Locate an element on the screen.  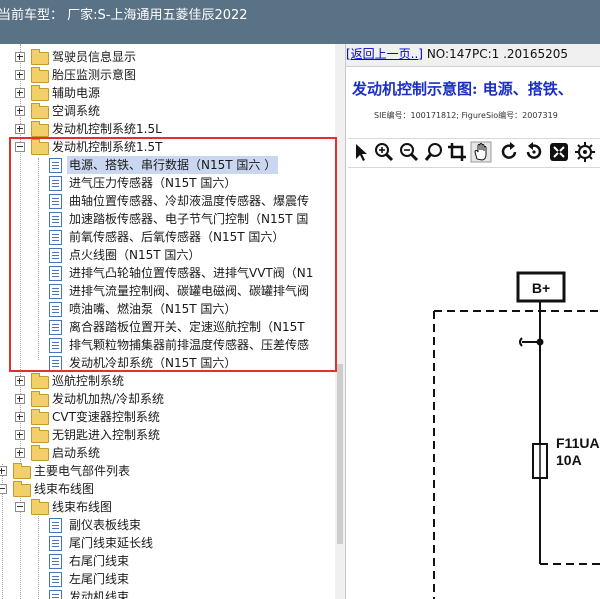
tree-item-clutch-cruise: 离合器踏板位置开关、定速巡航控制（N15T is located at coordinates (167, 327).